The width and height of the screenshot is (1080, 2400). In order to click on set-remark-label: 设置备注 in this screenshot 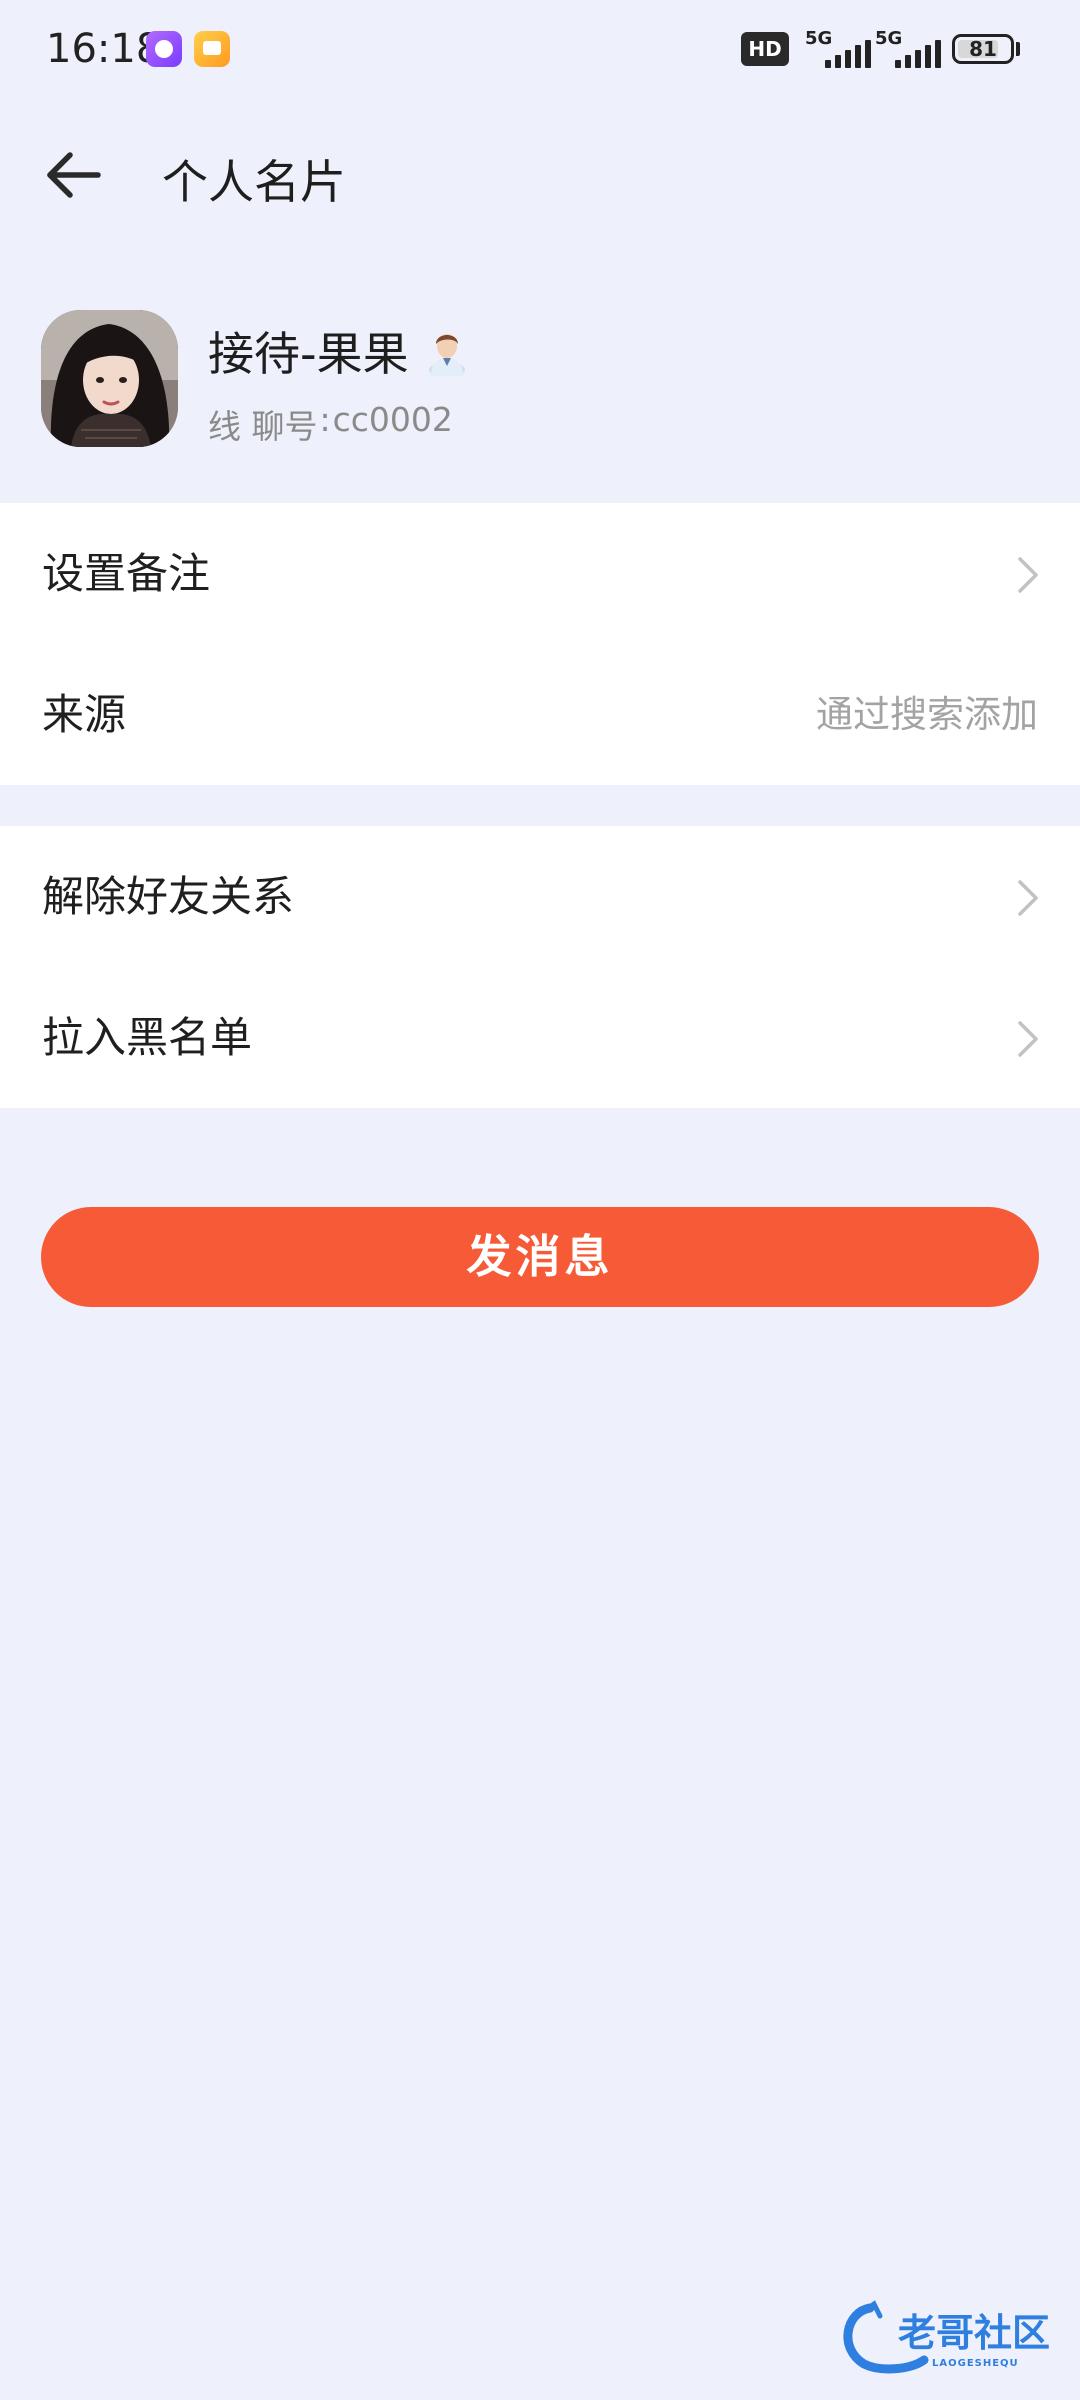, I will do `click(126, 573)`.